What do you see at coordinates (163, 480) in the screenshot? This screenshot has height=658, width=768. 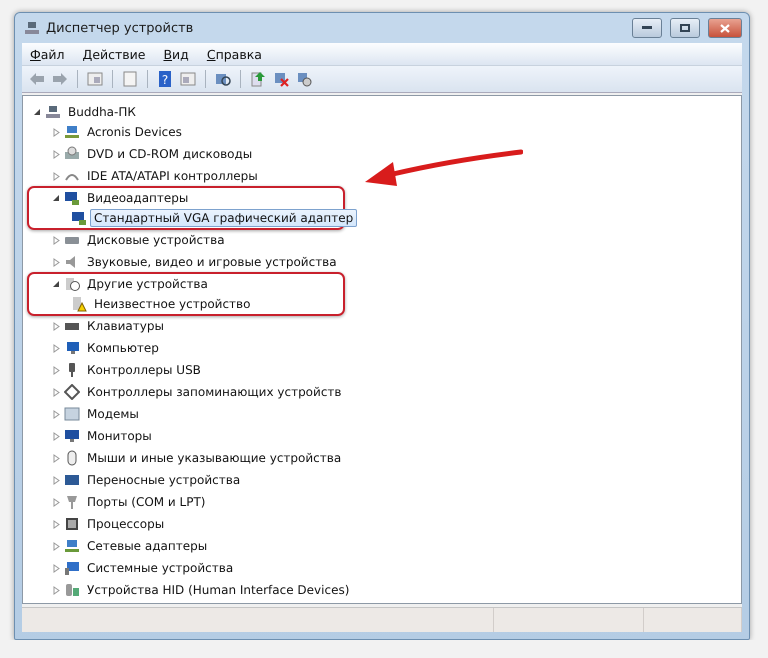 I see `tree-item: Переносные устройства` at bounding box center [163, 480].